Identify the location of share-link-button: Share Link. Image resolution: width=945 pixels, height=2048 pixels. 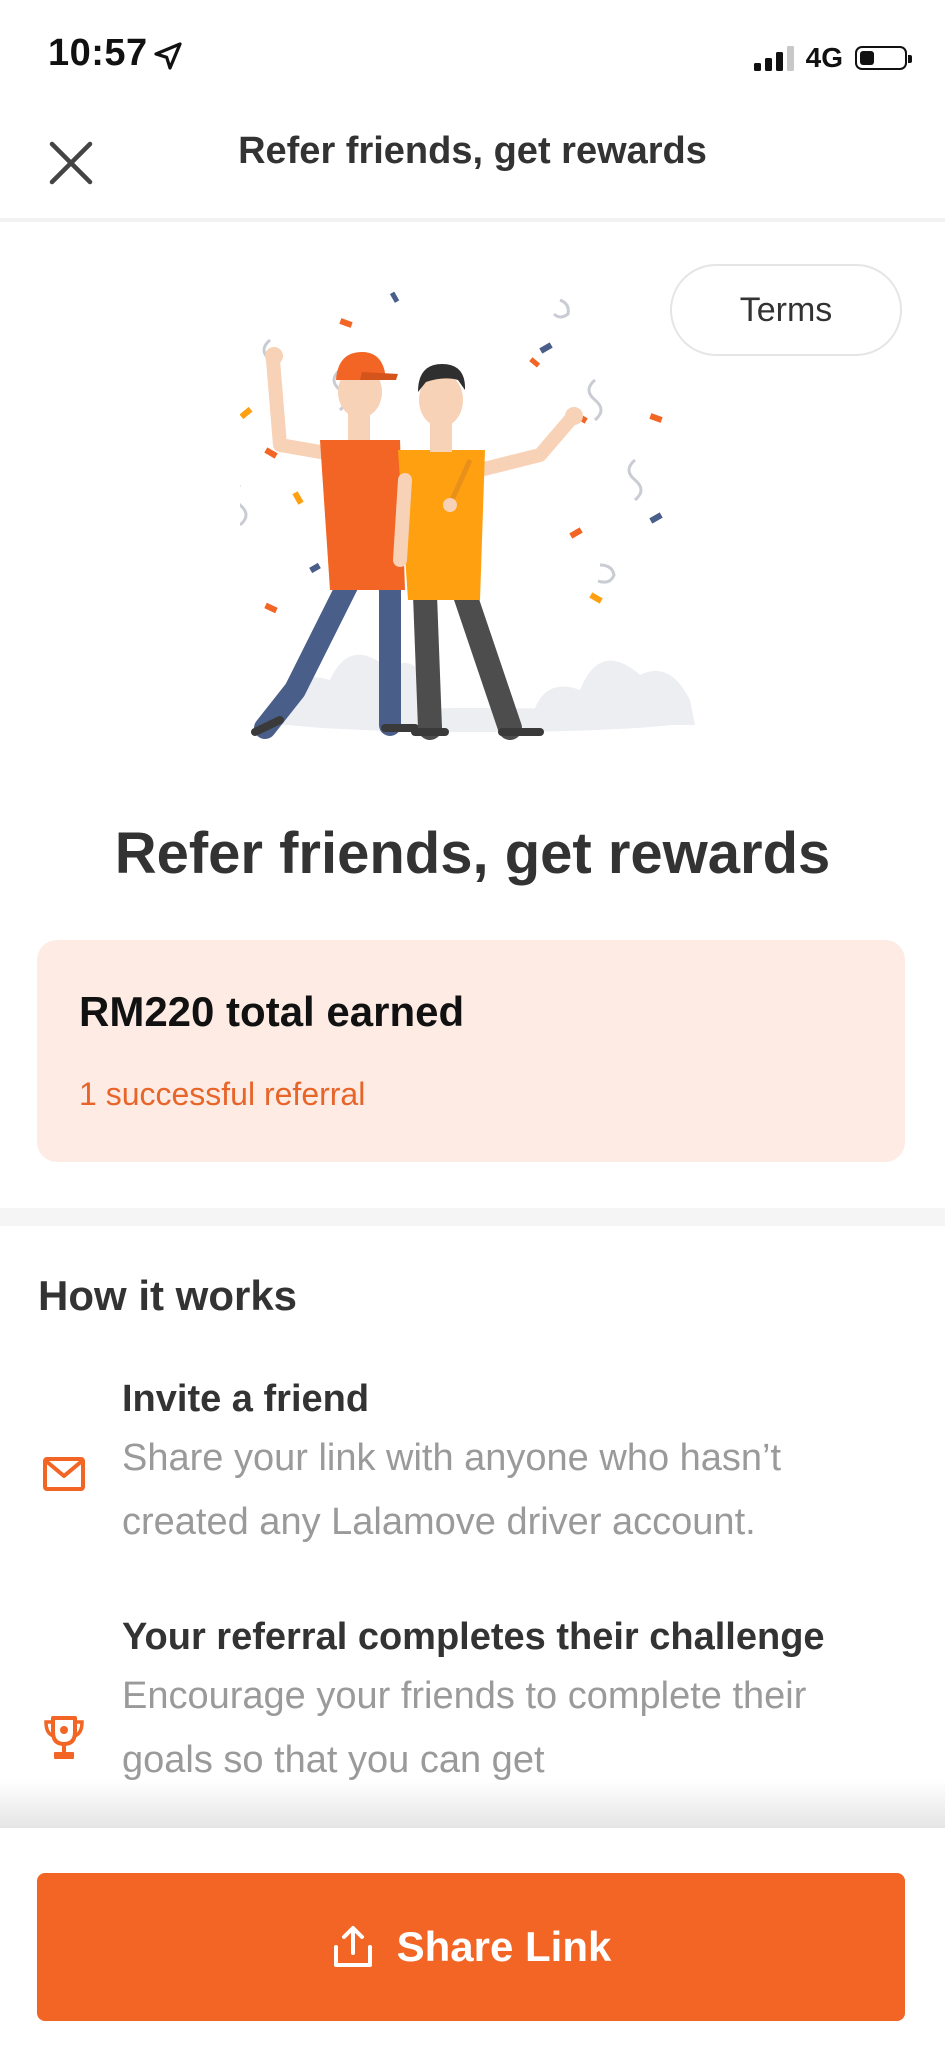
(471, 1947).